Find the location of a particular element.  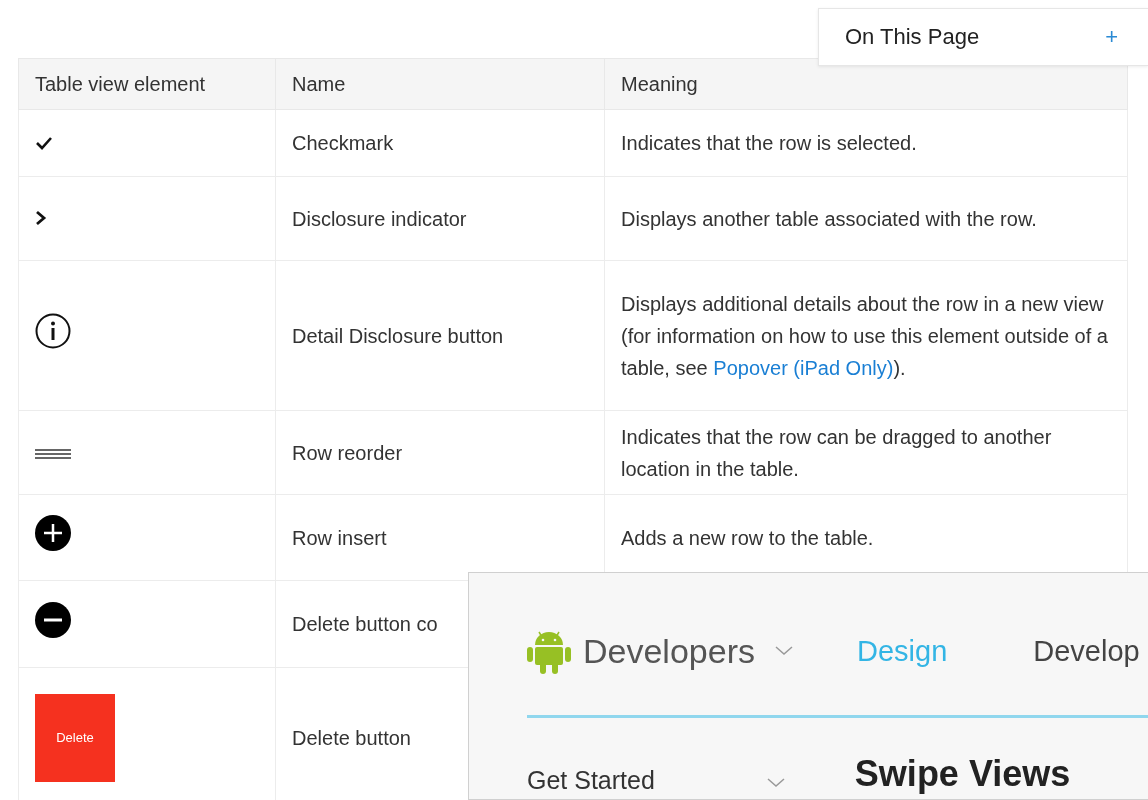

meaning-text: Displays additional details about the row in a new view (for information on how to use this element outside of a table, see Popover (iPad Only)). is located at coordinates (864, 335).